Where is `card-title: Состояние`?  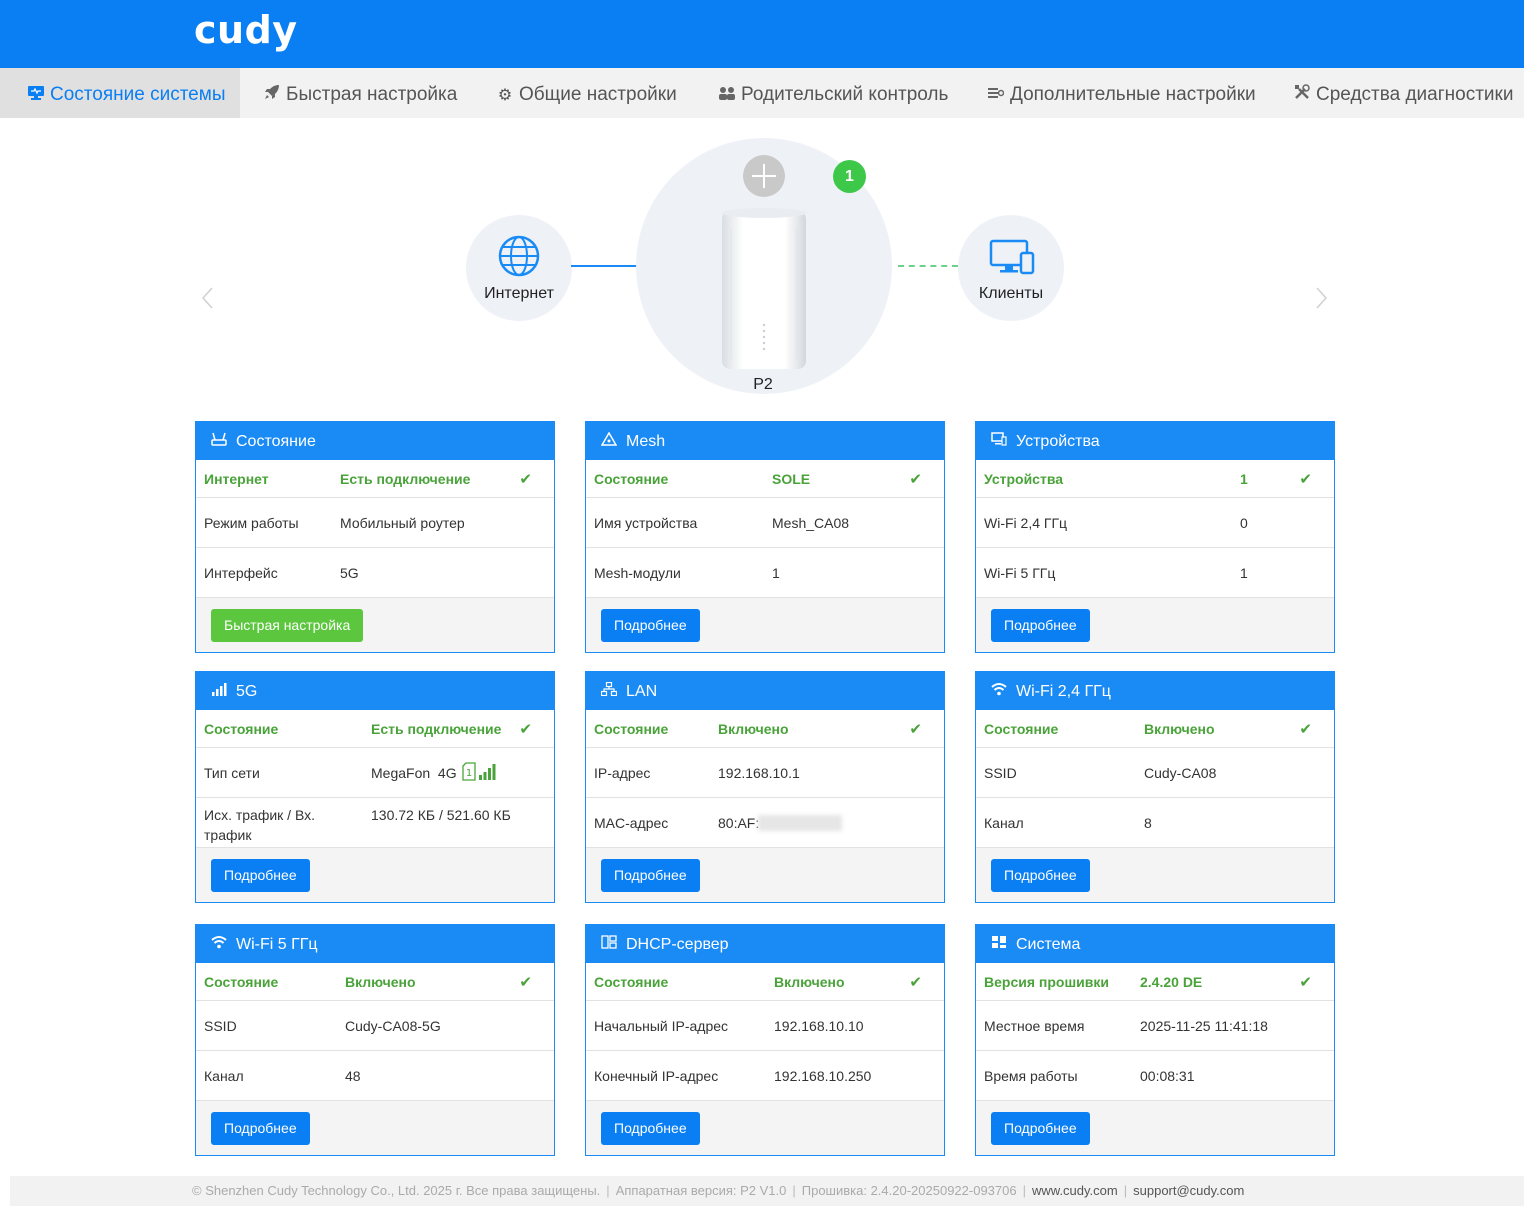 card-title: Состояние is located at coordinates (276, 441).